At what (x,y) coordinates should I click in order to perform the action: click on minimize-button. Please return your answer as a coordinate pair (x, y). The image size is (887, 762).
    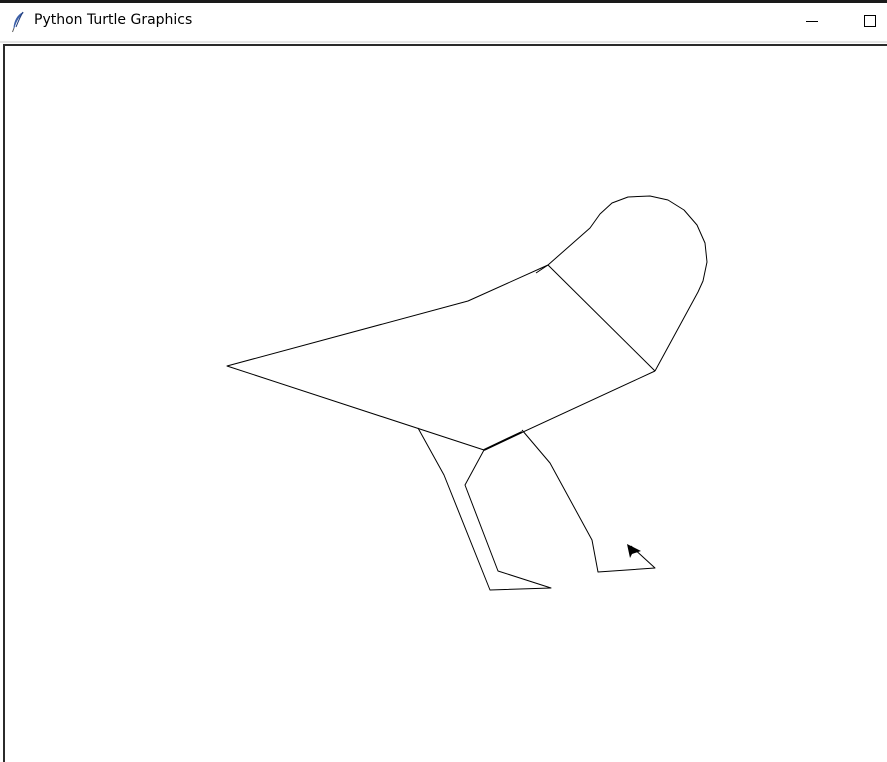
    Looking at the image, I should click on (813, 22).